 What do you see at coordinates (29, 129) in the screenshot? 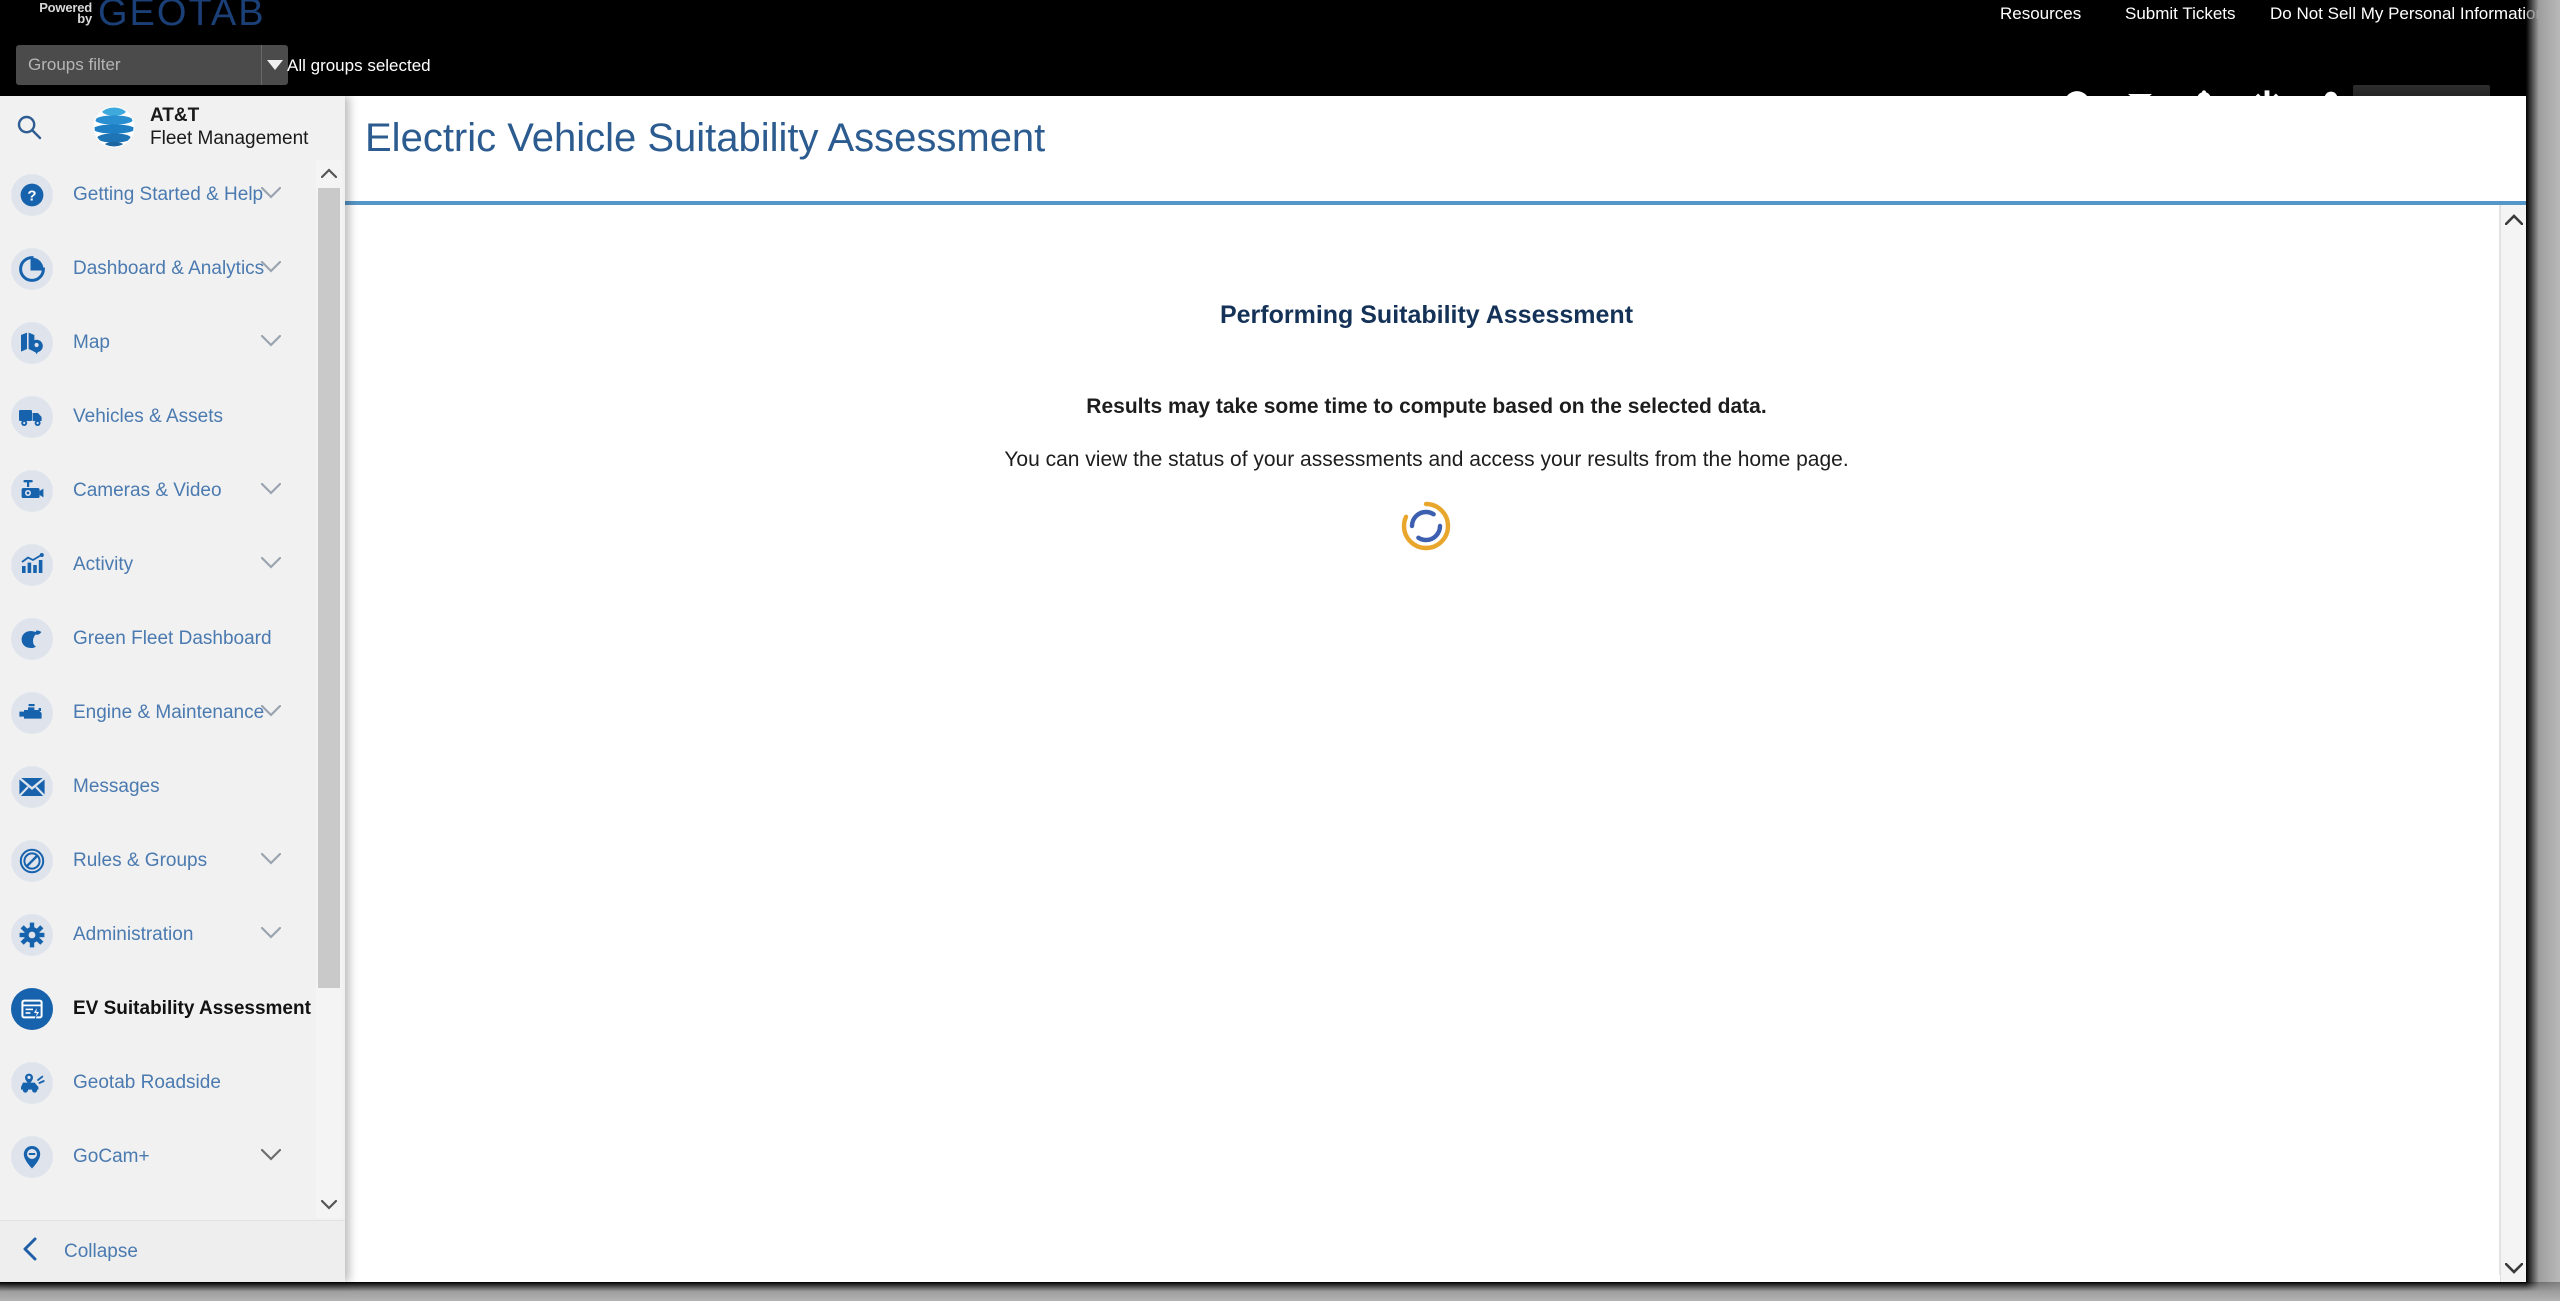
I see `search-icon` at bounding box center [29, 129].